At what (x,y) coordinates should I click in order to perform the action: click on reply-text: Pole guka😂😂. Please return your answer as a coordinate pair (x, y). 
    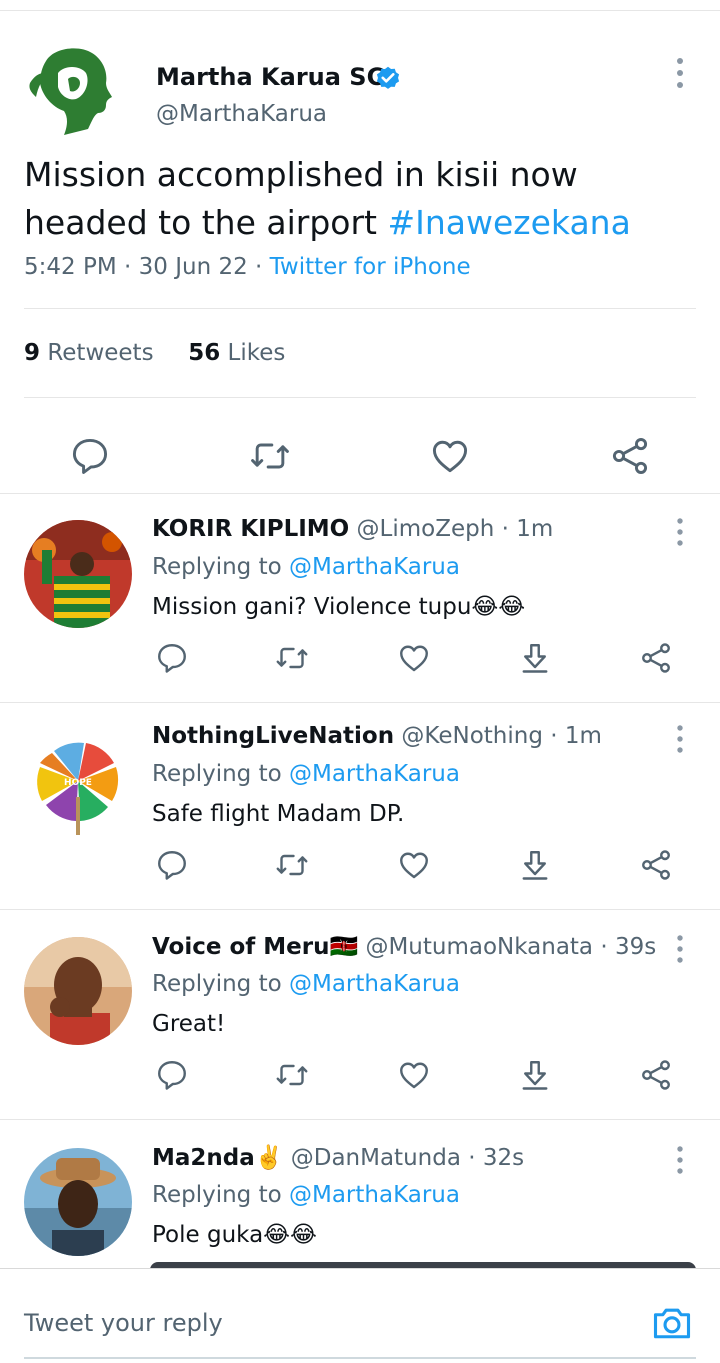
    Looking at the image, I should click on (234, 1235).